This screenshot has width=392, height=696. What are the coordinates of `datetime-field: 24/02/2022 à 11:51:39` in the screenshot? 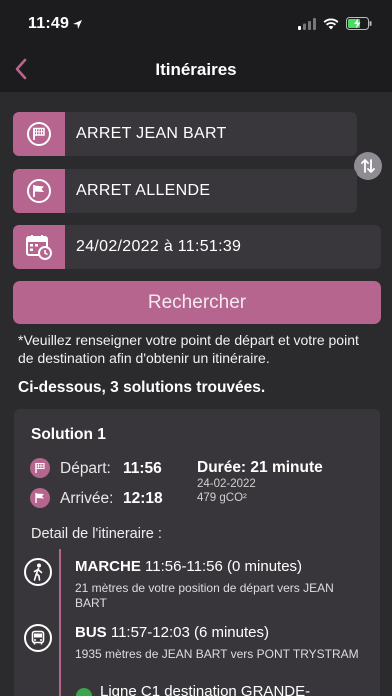 It's located at (197, 247).